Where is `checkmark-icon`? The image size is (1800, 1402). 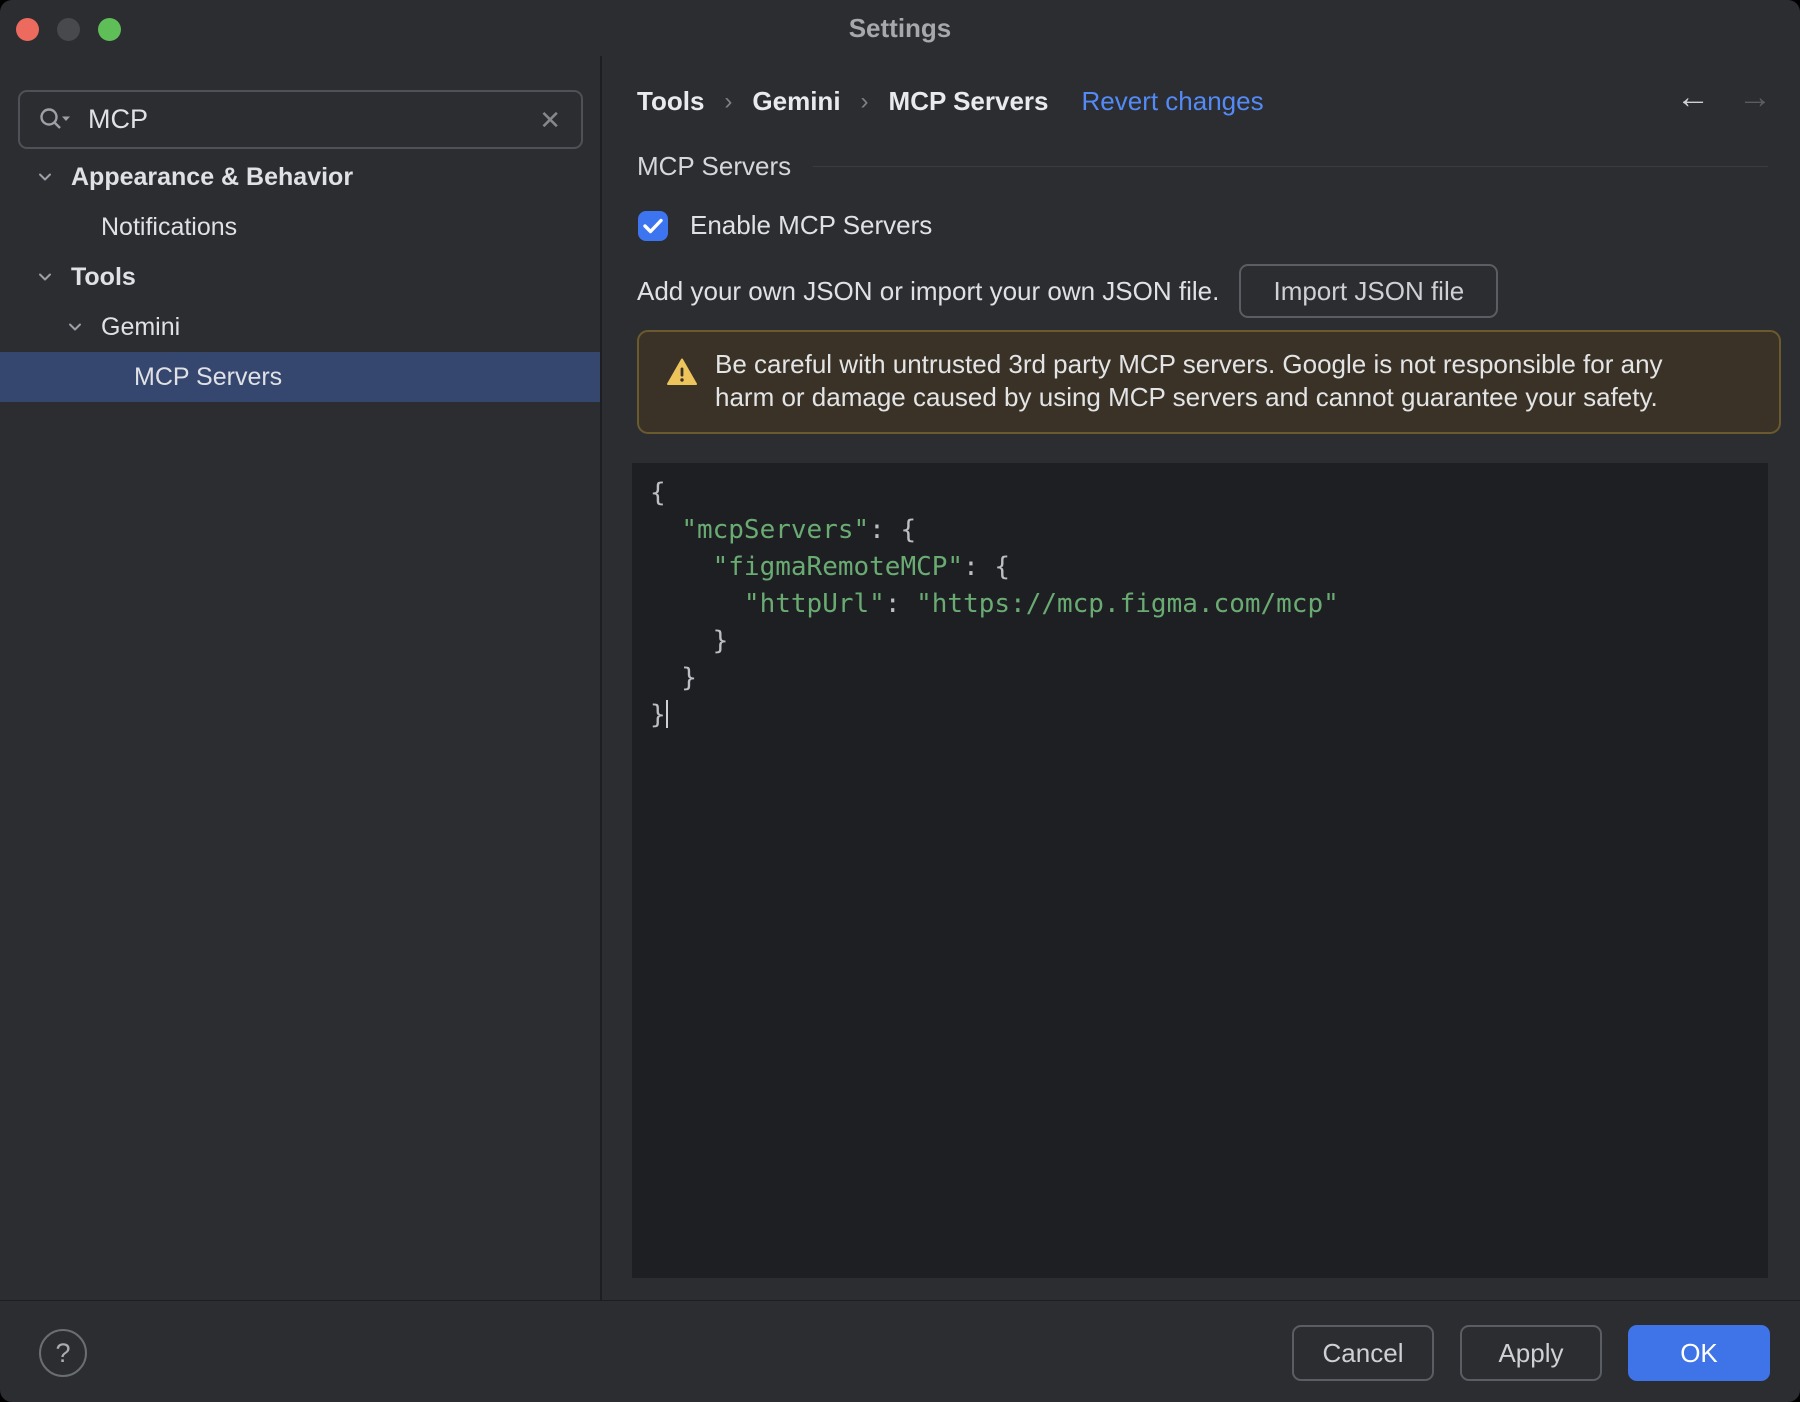 checkmark-icon is located at coordinates (653, 225).